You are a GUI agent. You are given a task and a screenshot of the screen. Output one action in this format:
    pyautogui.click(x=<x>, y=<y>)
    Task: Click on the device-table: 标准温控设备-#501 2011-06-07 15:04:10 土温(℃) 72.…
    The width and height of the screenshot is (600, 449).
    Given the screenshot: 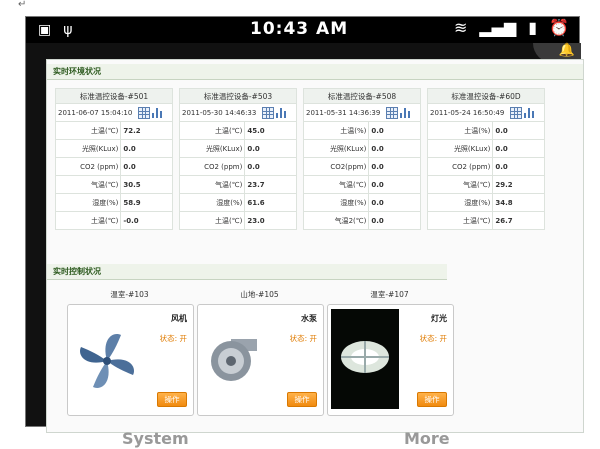 What is the action you would take?
    pyautogui.click(x=113, y=159)
    